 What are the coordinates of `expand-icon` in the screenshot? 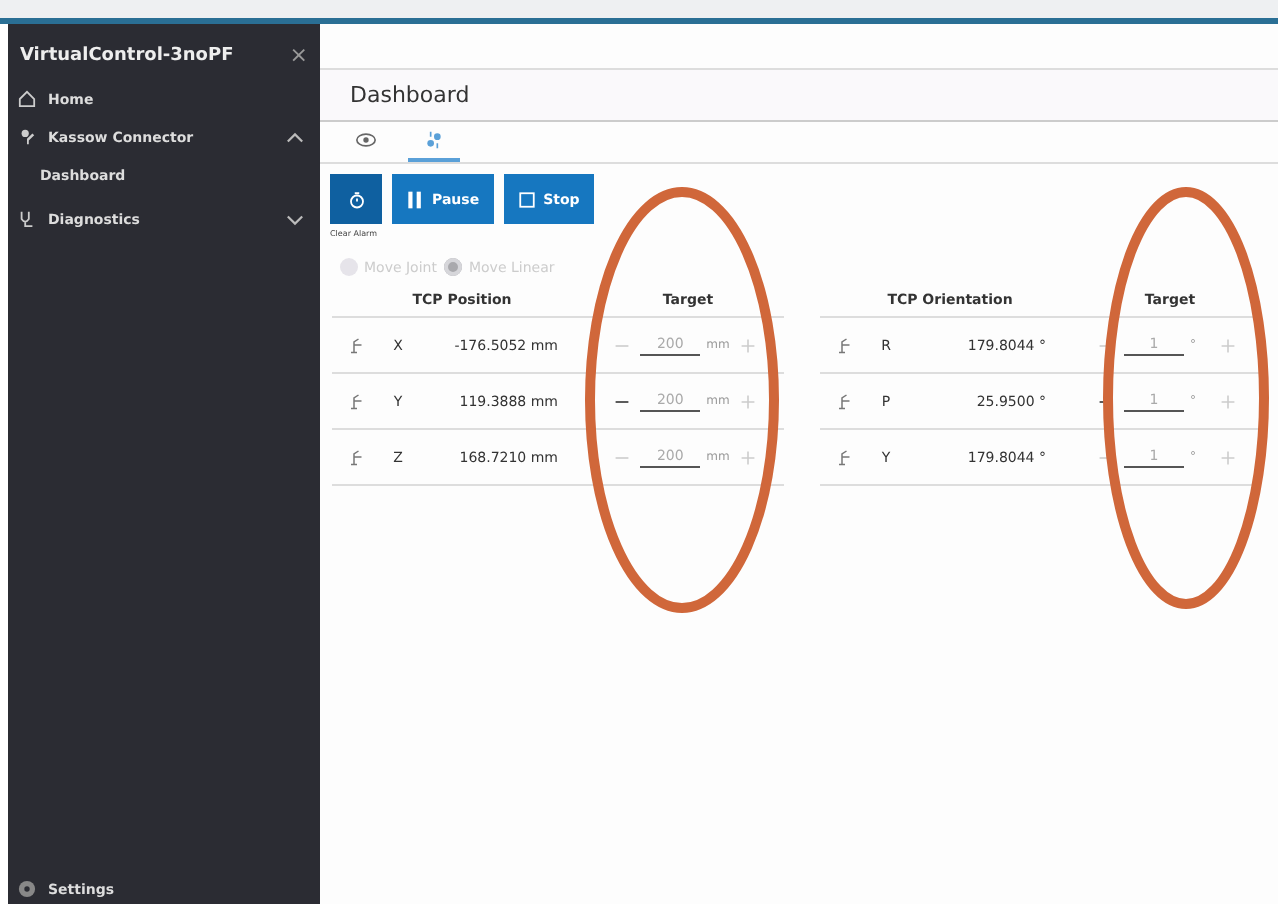 It's located at (295, 219).